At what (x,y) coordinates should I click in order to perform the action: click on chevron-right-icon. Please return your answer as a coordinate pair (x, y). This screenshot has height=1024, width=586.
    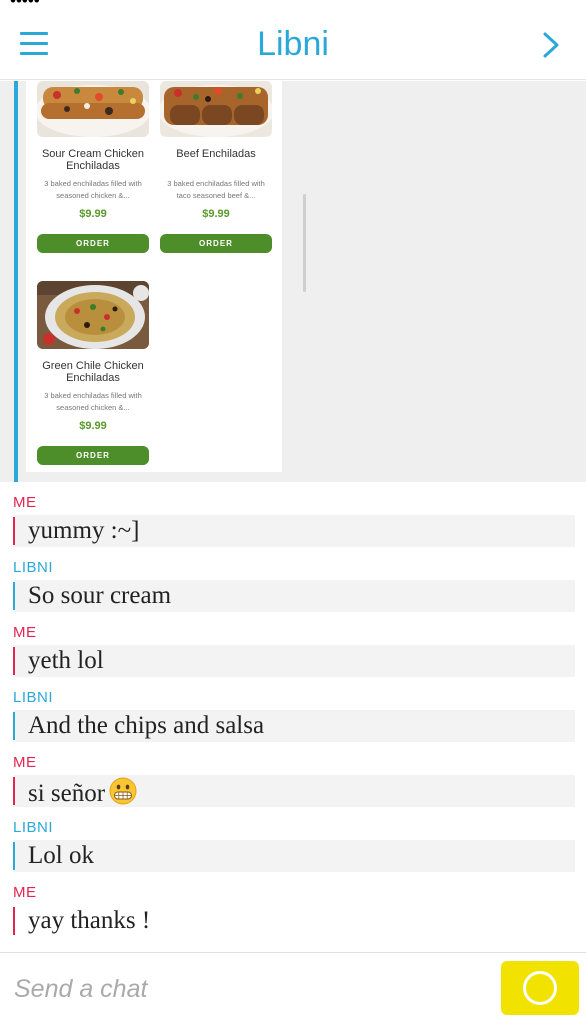
    Looking at the image, I should click on (551, 45).